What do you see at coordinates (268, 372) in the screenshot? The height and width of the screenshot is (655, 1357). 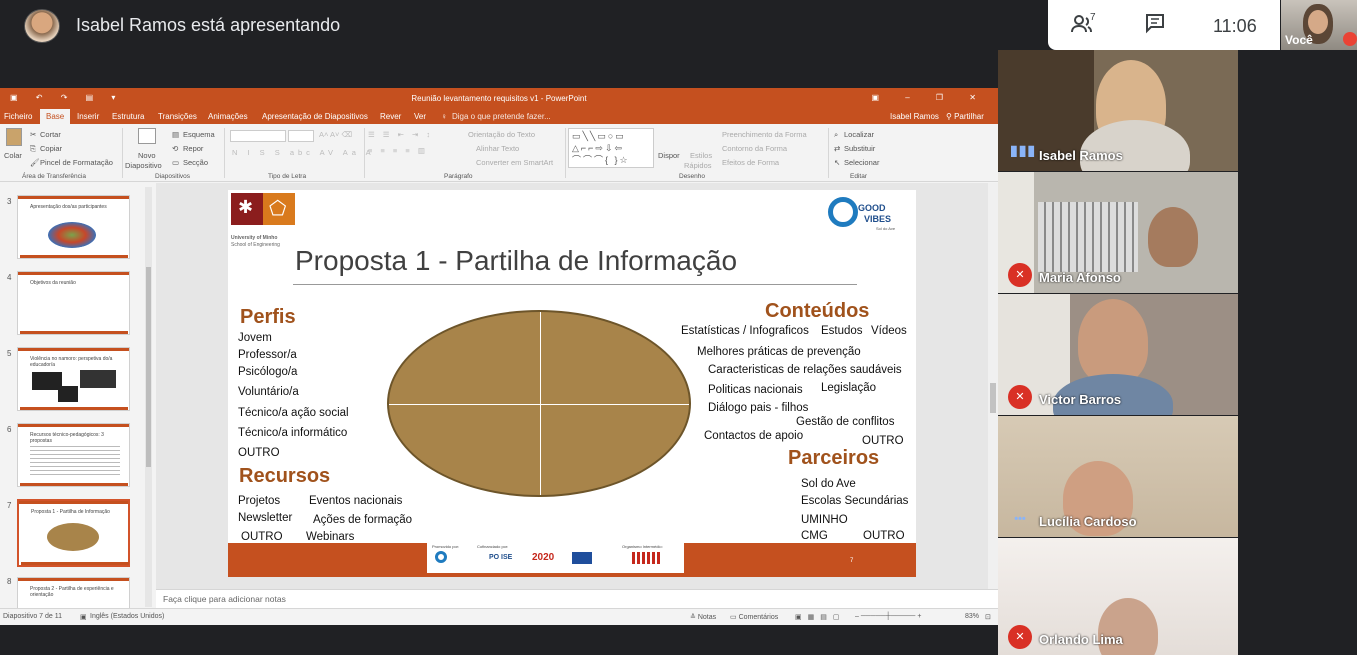 I see `perfil-item: Psicólogo/a` at bounding box center [268, 372].